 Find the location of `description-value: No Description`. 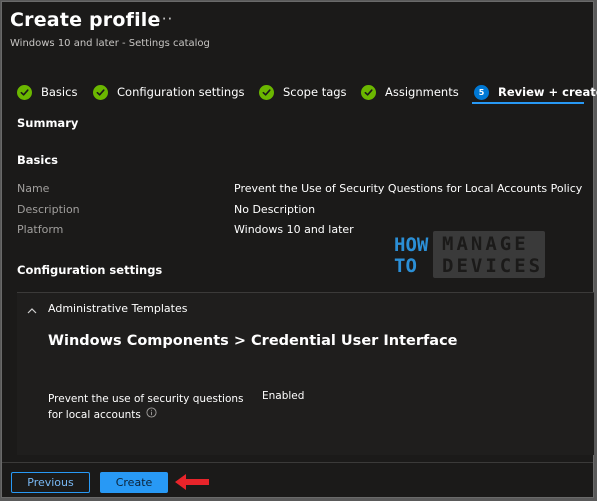

description-value: No Description is located at coordinates (275, 209).